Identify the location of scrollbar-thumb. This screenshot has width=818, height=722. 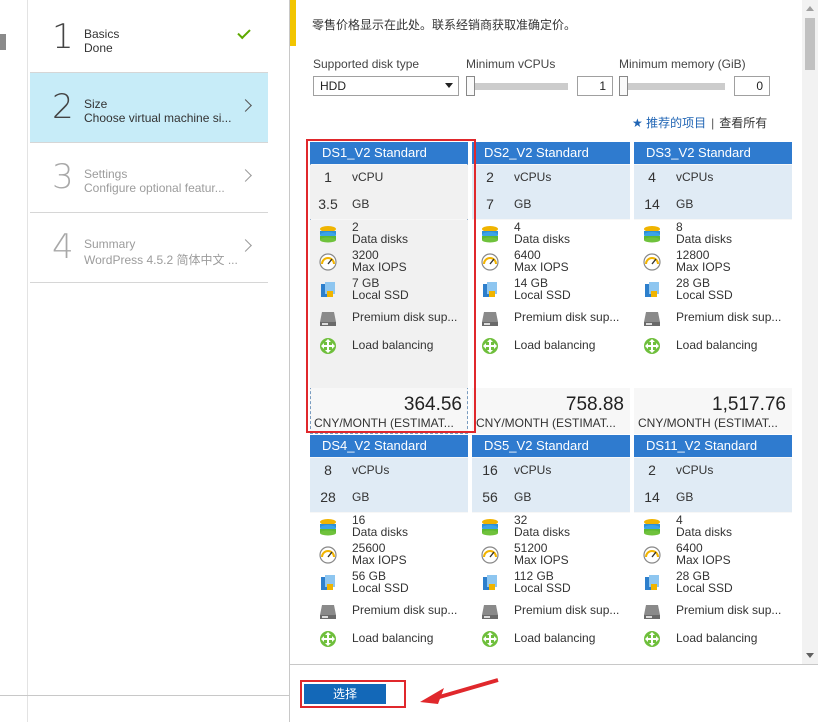
(810, 44).